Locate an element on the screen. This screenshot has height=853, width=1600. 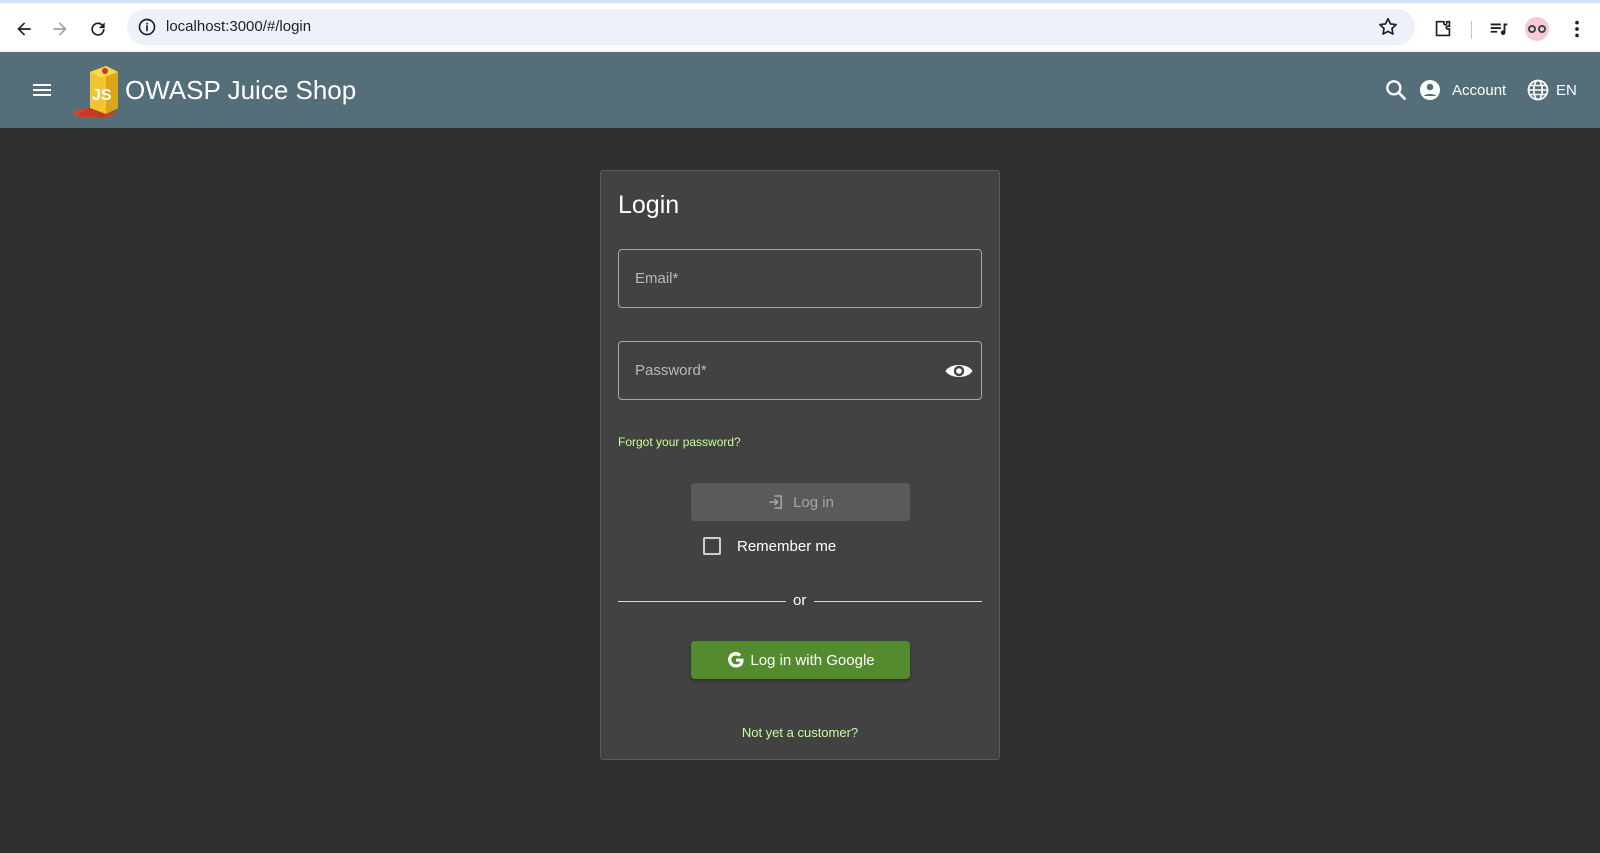
login-button: Log in is located at coordinates (800, 502).